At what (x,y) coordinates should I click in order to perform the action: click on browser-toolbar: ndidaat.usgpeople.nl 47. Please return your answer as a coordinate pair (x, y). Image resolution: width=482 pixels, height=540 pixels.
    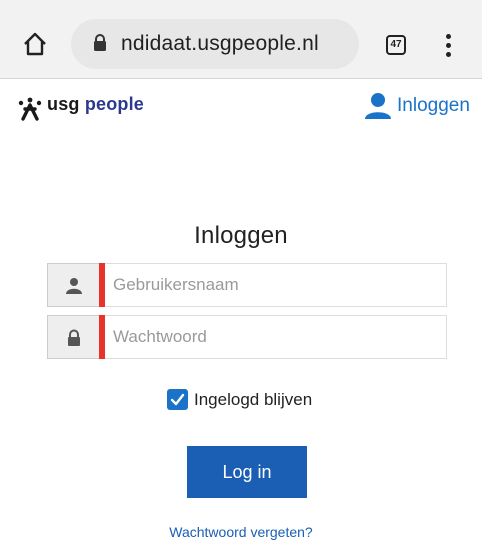
    Looking at the image, I should click on (241, 39).